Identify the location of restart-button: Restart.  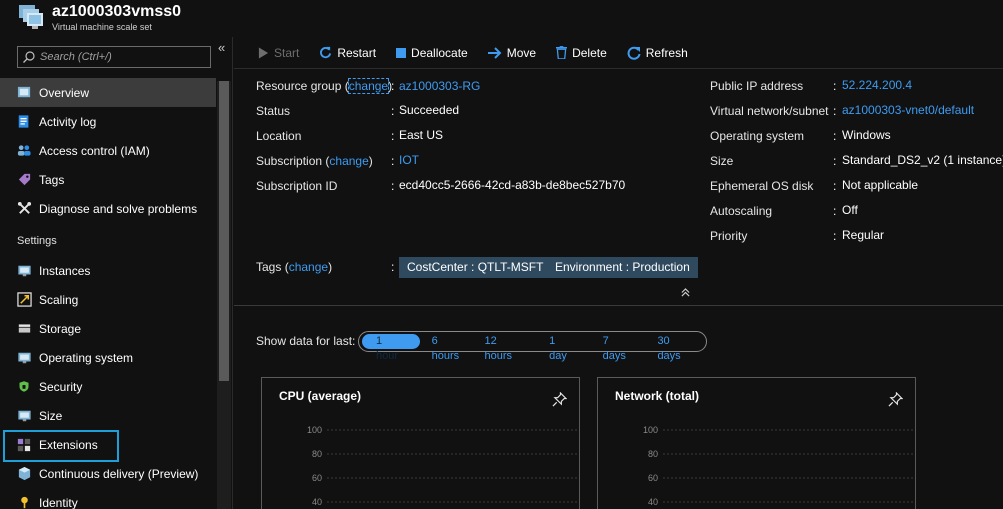
(347, 53).